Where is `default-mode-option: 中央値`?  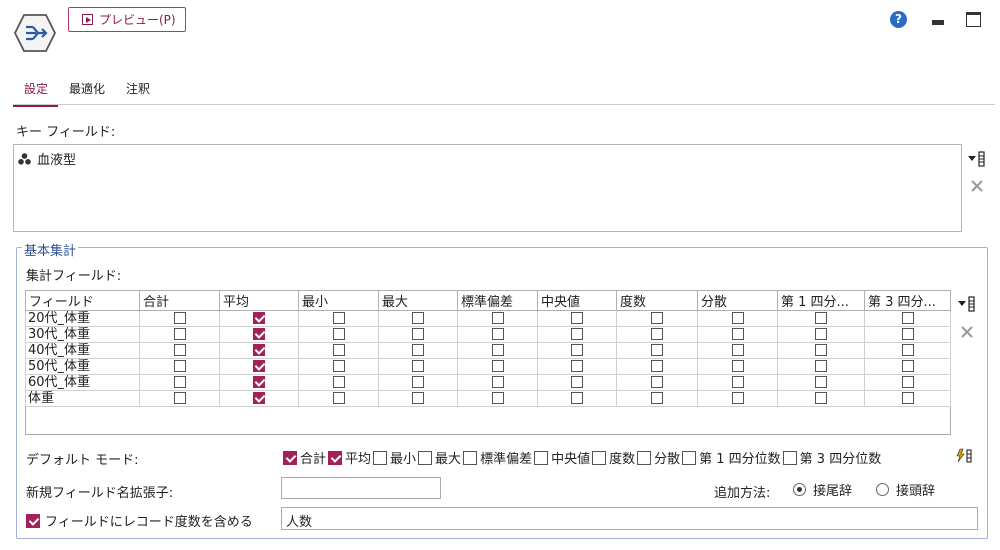 default-mode-option: 中央値 is located at coordinates (563, 457).